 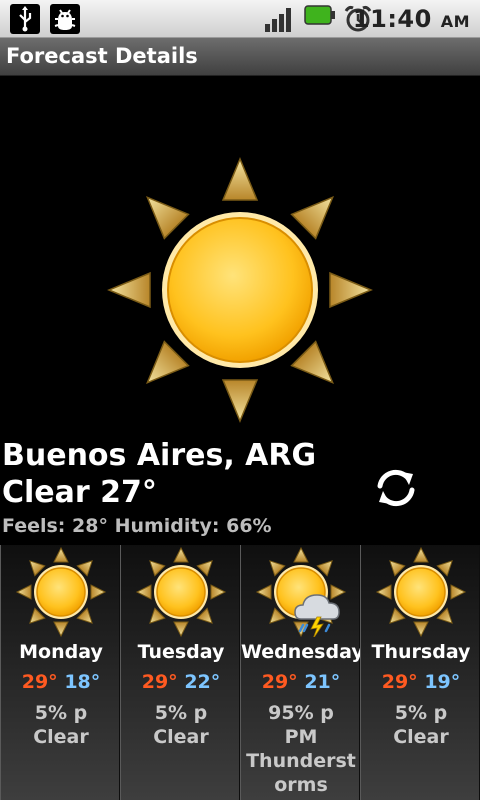 I want to click on debug-icon, so click(x=65, y=19).